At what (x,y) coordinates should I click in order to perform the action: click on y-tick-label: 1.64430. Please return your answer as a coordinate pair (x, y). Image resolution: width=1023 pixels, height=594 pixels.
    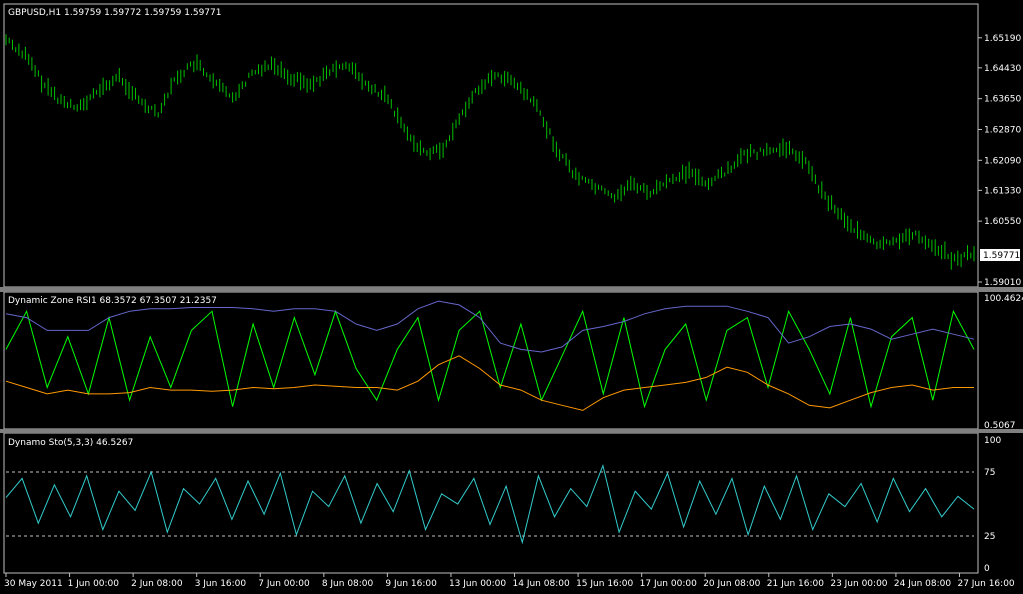
    Looking at the image, I should click on (1002, 69).